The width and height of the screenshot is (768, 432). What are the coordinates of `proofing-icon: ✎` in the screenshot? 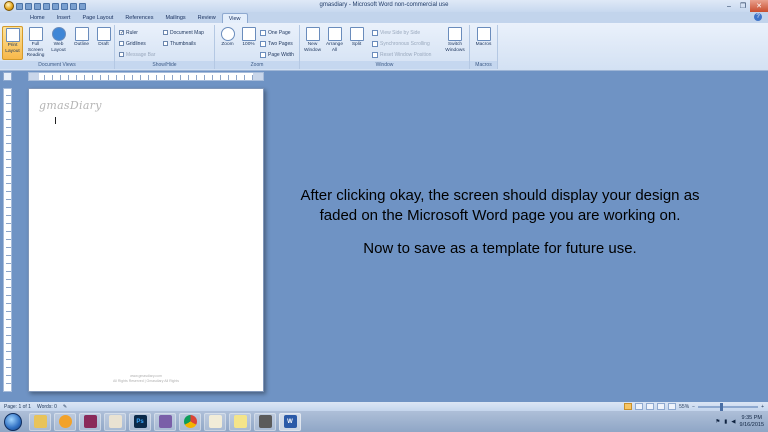 It's located at (65, 407).